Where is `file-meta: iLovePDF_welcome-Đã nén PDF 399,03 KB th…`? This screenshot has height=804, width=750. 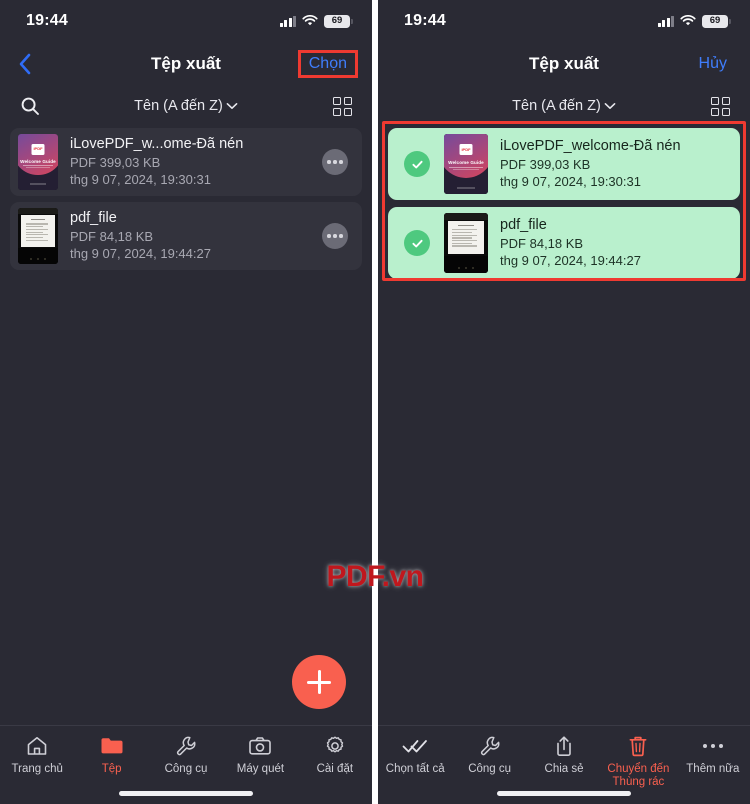
file-meta: iLovePDF_welcome-Đã nén PDF 399,03 KB th… is located at coordinates (615, 164).